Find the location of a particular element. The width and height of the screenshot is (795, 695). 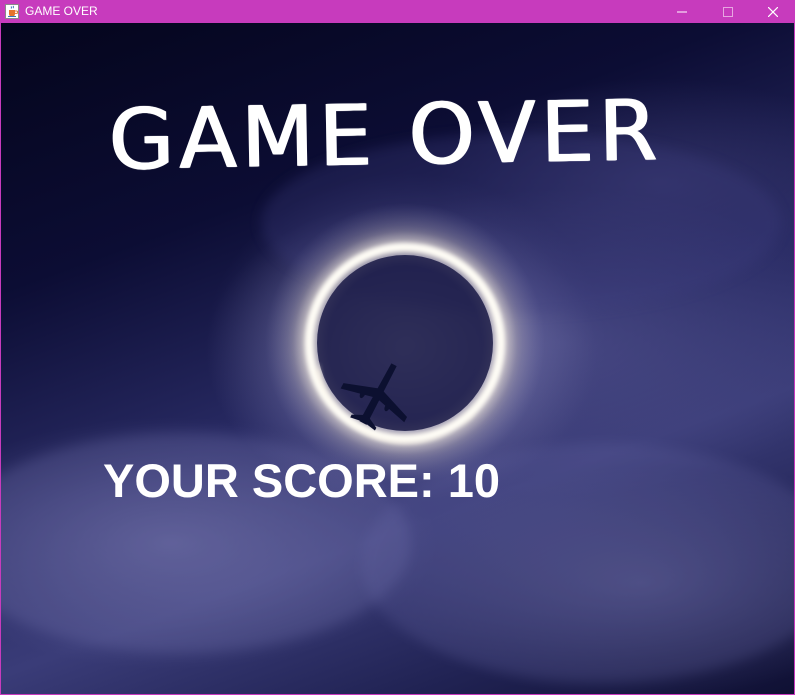

maximize-button is located at coordinates (728, 12).